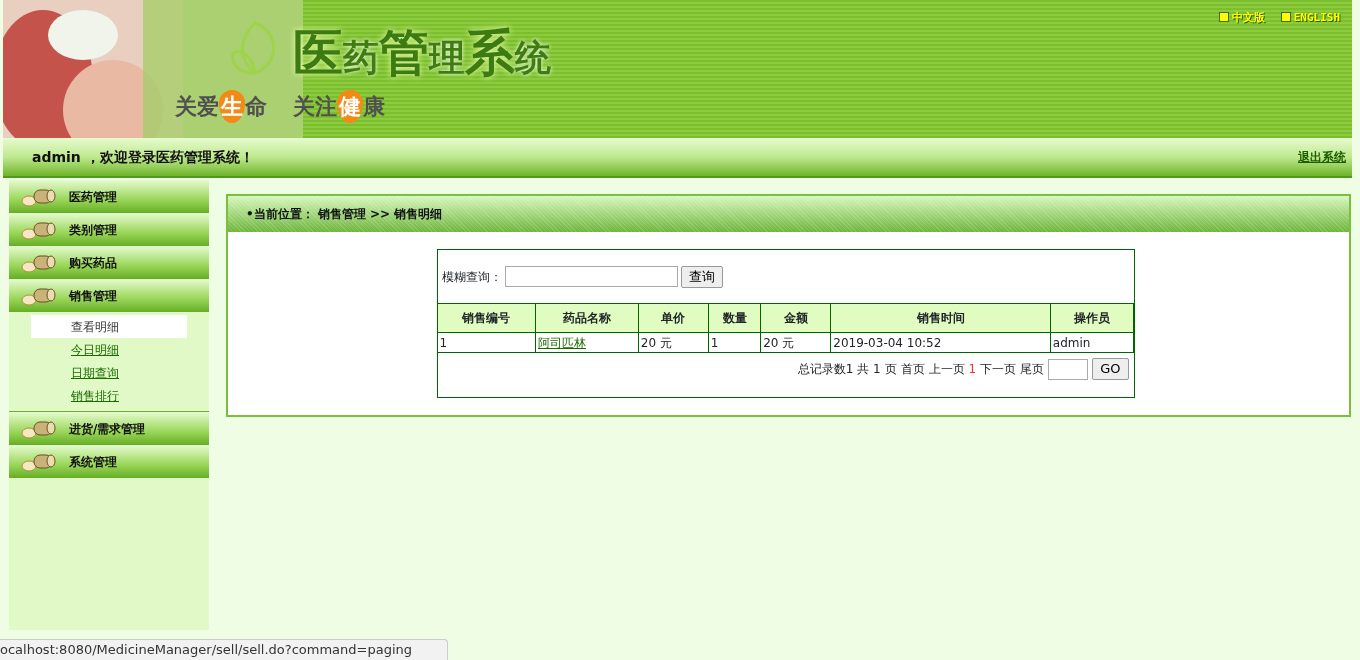  Describe the element at coordinates (847, 369) in the screenshot. I see `pagination-summary: 总记录数1 共 1 页` at that location.